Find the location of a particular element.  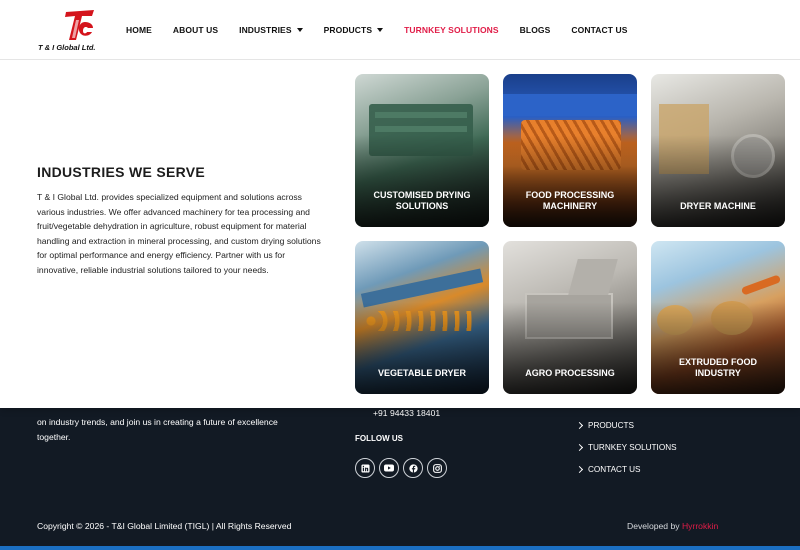

footer-link-products: PRODUCTS is located at coordinates (626, 425).